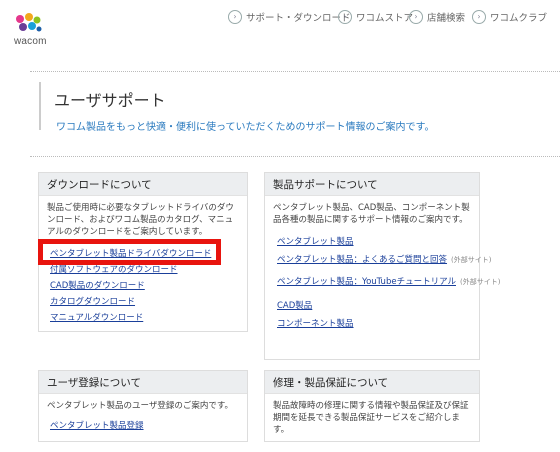  What do you see at coordinates (140, 406) in the screenshot?
I see `panel-description: ペンタブレット製品のユーザ登録のご案内です。` at bounding box center [140, 406].